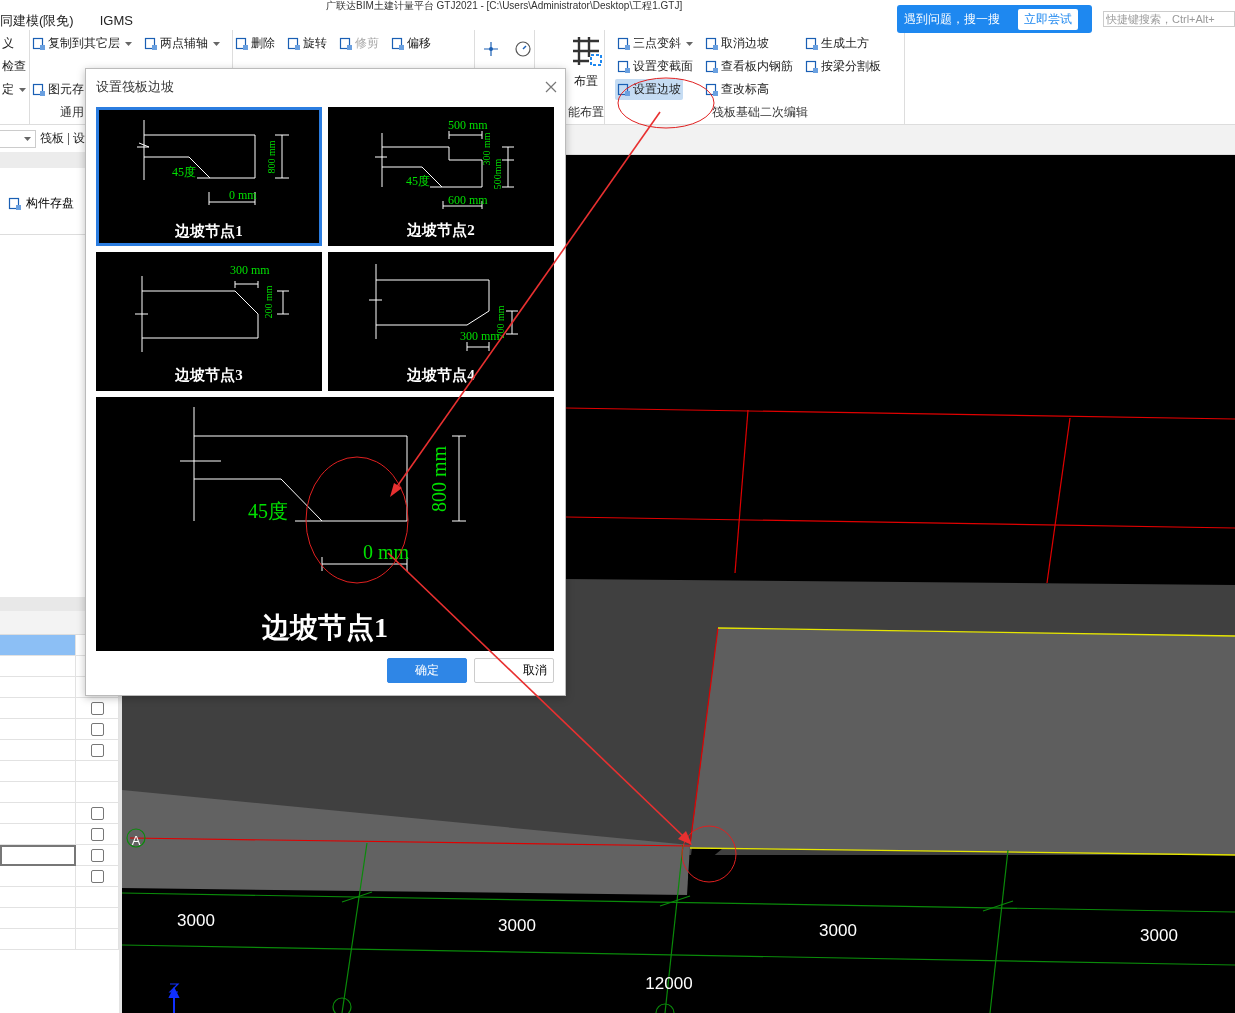  What do you see at coordinates (759, 112) in the screenshot?
I see `group-label: 筏板基础二次编辑` at bounding box center [759, 112].